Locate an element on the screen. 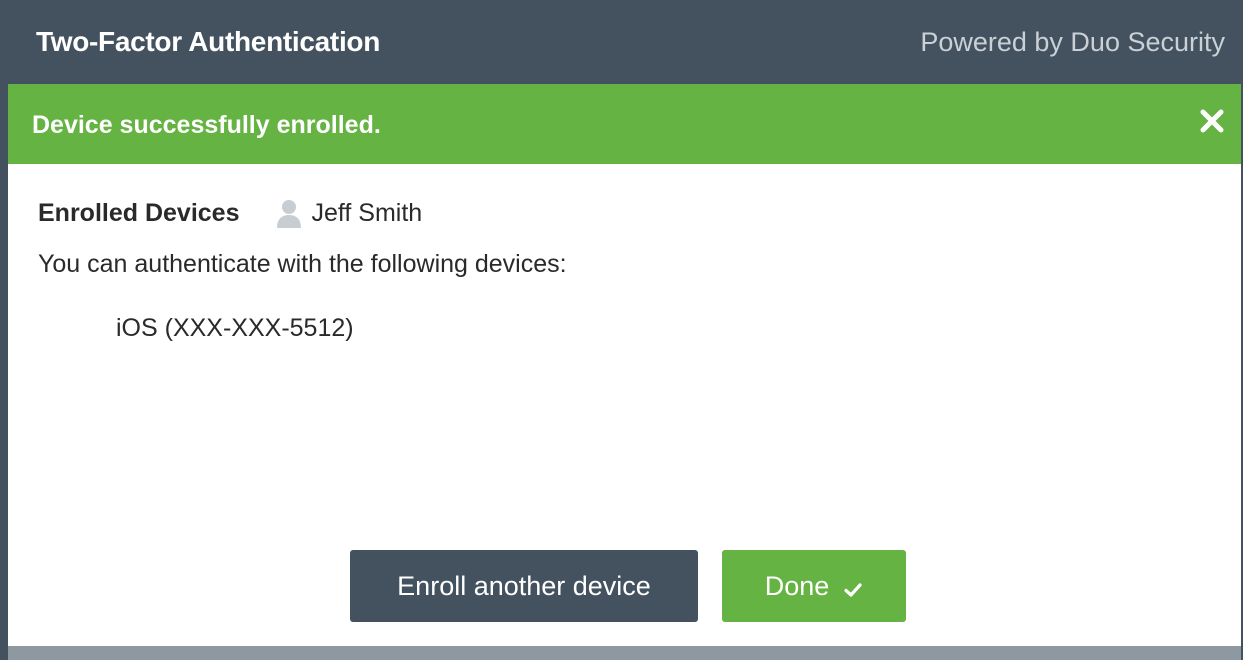 Image resolution: width=1243 pixels, height=660 pixels. enroll-another-device-button: Enroll another device is located at coordinates (524, 586).